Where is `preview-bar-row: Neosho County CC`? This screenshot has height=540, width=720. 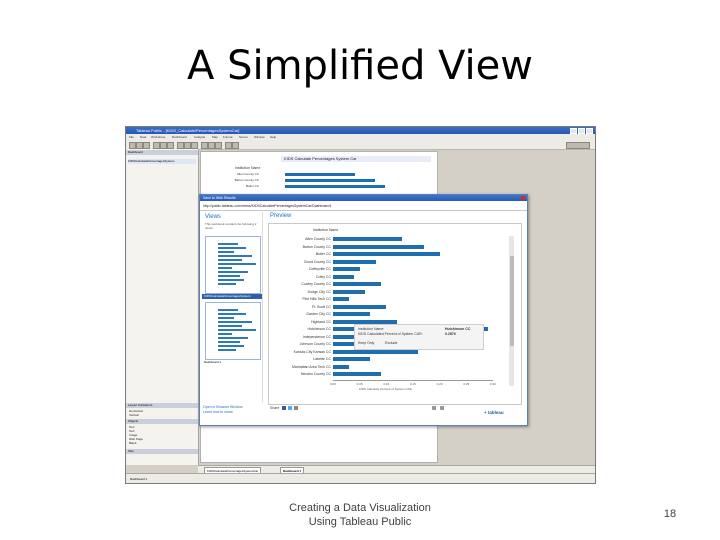 preview-bar-row: Neosho County CC is located at coordinates (395, 374).